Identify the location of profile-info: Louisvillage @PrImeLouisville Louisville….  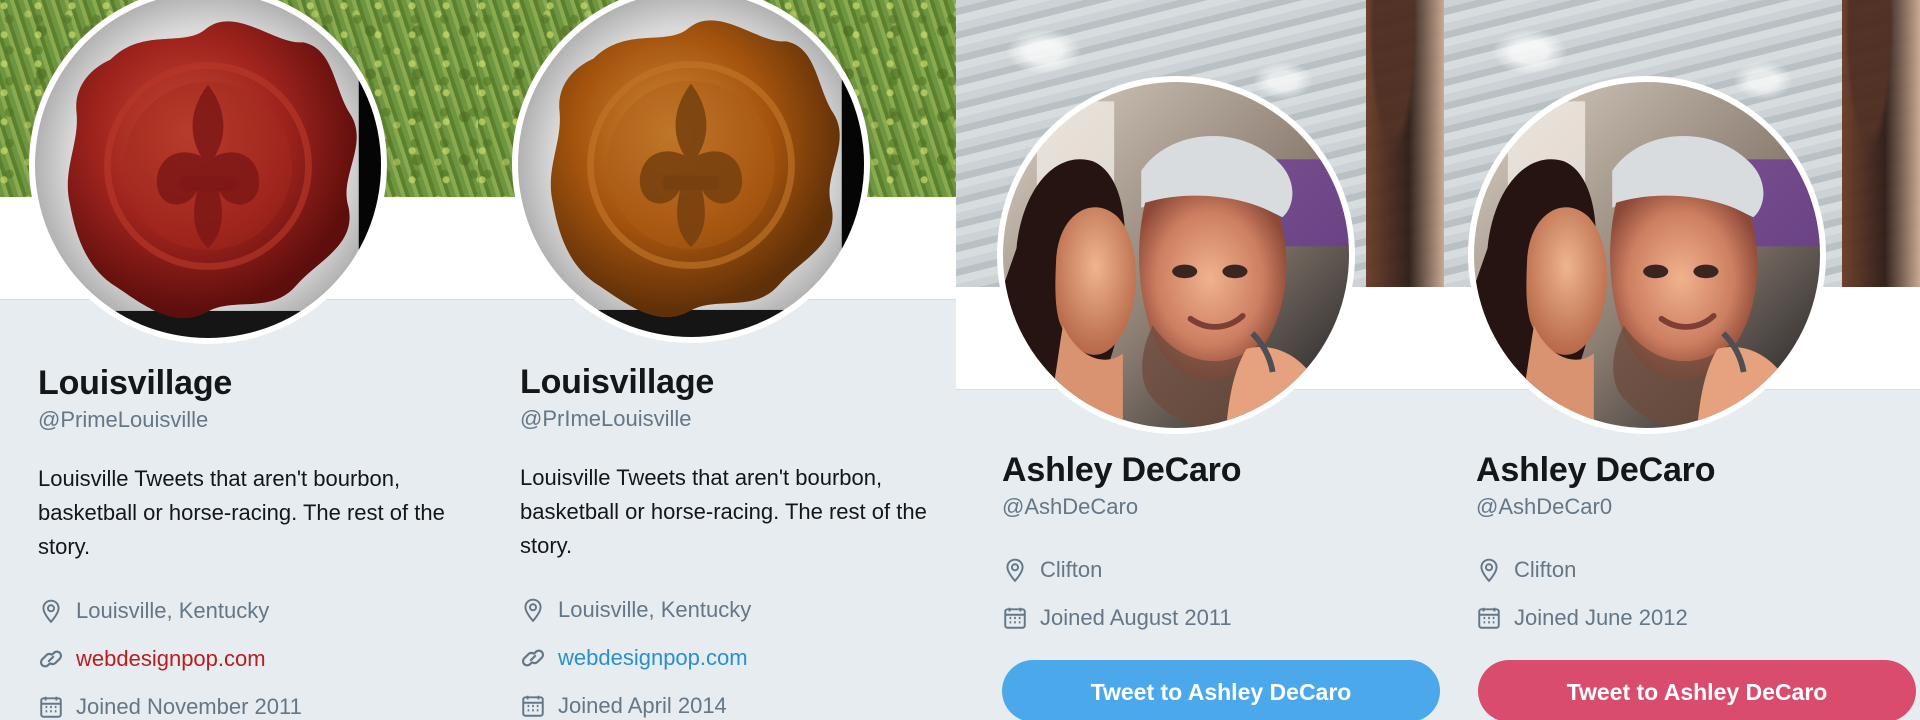
(729, 540).